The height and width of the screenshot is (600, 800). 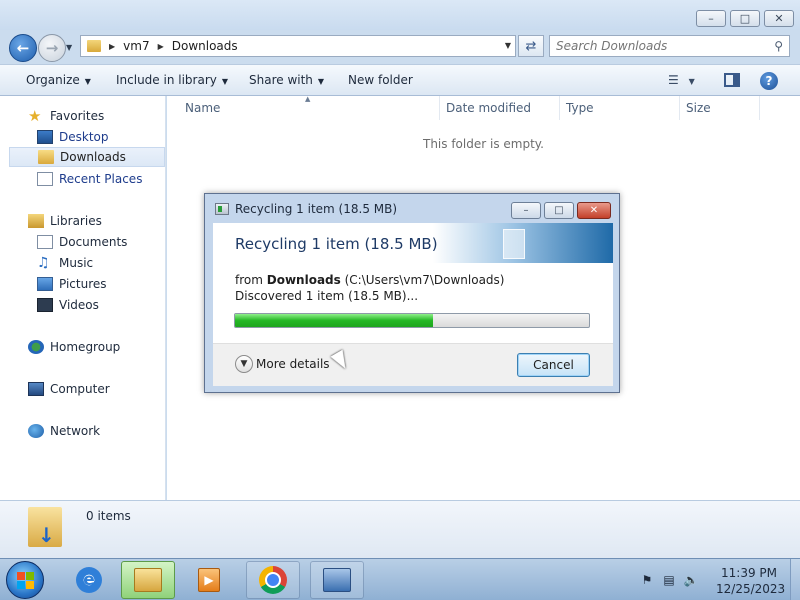 What do you see at coordinates (500, 108) in the screenshot?
I see `column-header-date-modified: Date modified` at bounding box center [500, 108].